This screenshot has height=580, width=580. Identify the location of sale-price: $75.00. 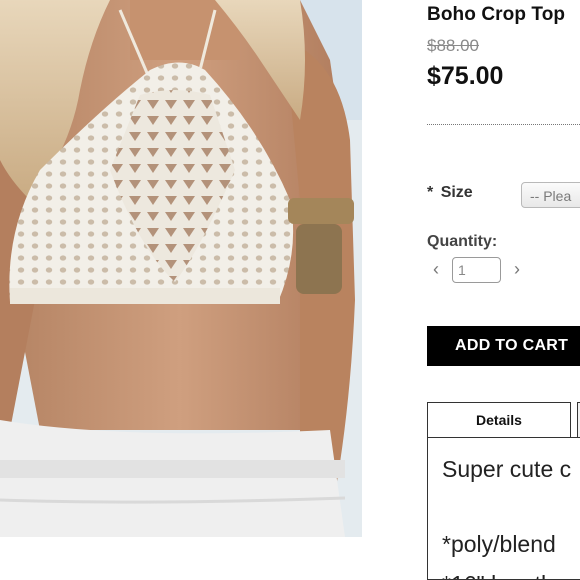
(465, 76).